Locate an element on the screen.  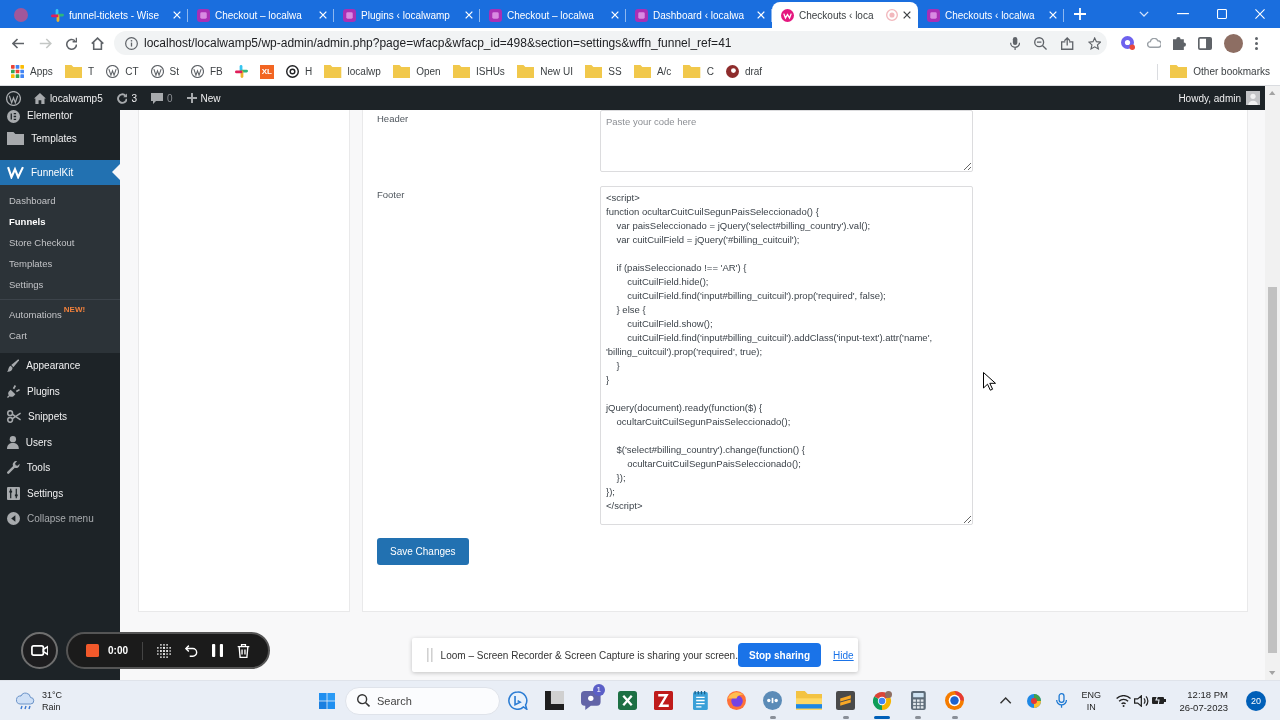
hide-link: Hide is located at coordinates (843, 655).